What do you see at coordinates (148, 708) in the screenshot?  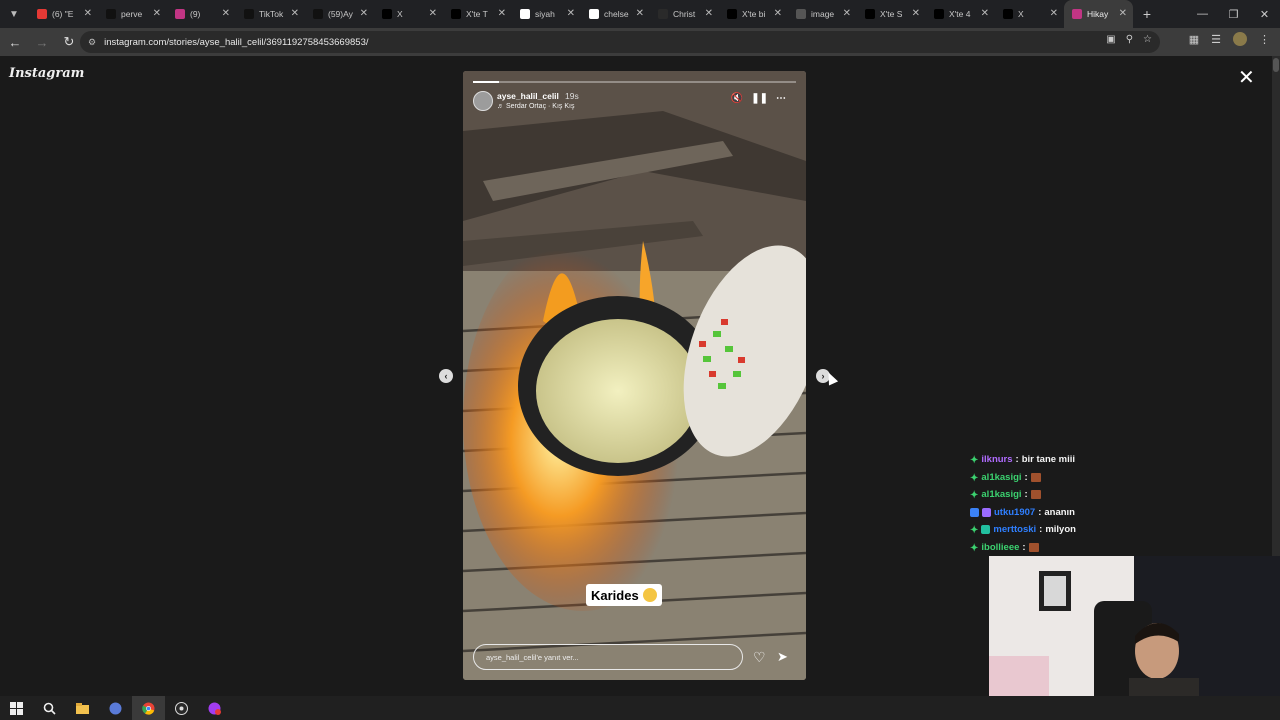 I see `chrome-taskbar-icon` at bounding box center [148, 708].